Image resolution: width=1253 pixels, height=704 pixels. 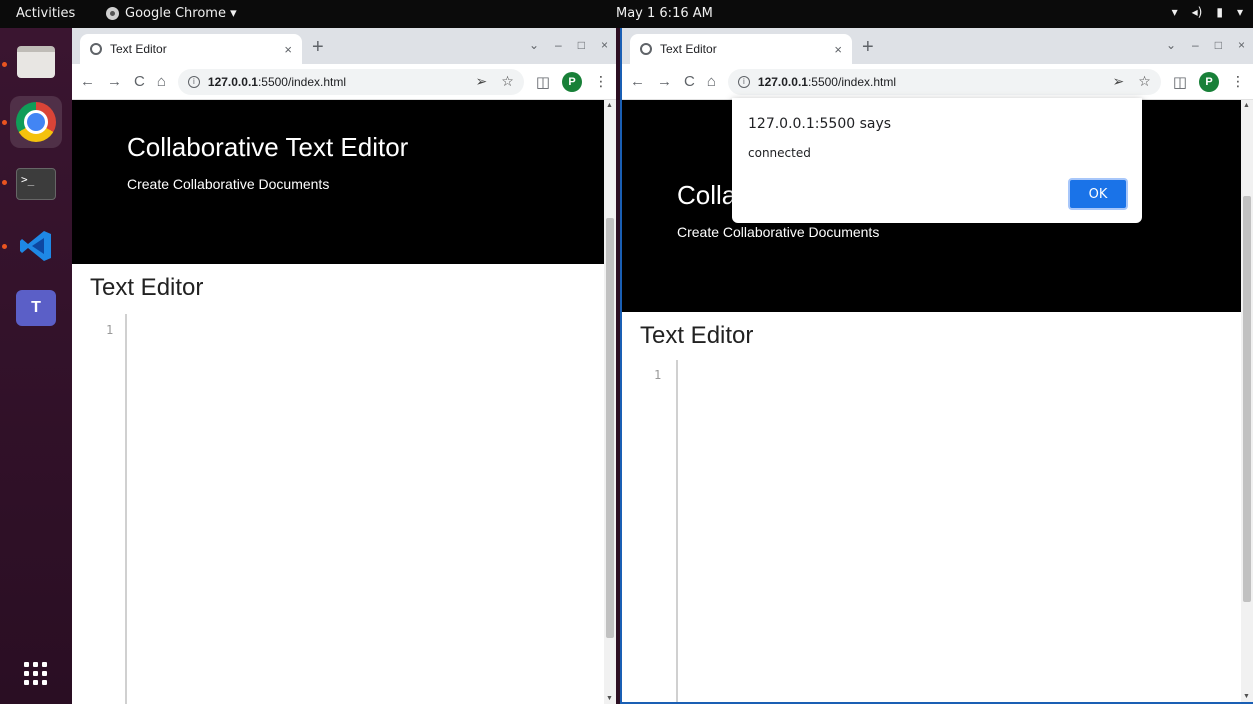 I want to click on chrome-icon, so click(x=36, y=122).